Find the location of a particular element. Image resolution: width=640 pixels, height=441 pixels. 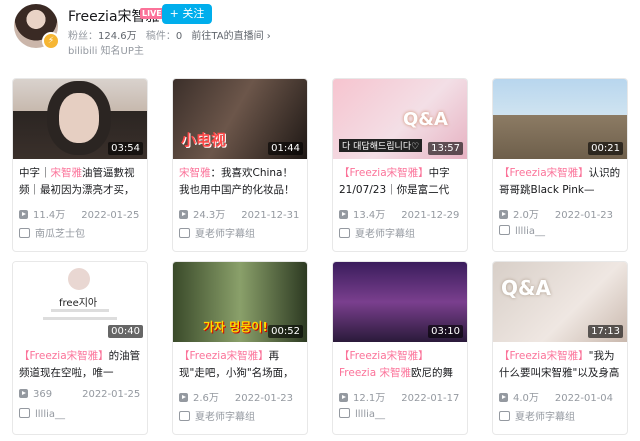

user-stats: 粉丝：124.6万 稿件：0 前往TA的直播间 › is located at coordinates (169, 34).